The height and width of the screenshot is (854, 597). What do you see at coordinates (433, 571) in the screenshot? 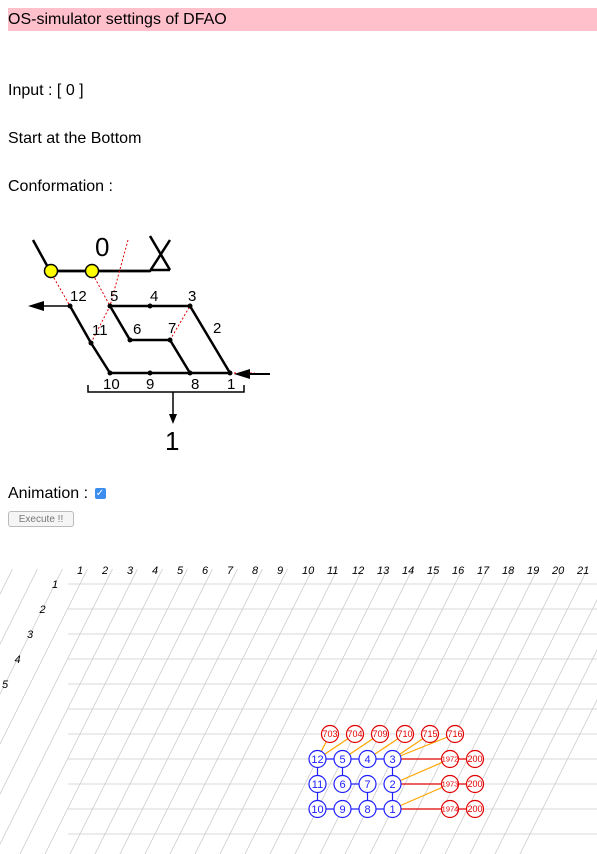
I see `column-label: 15` at bounding box center [433, 571].